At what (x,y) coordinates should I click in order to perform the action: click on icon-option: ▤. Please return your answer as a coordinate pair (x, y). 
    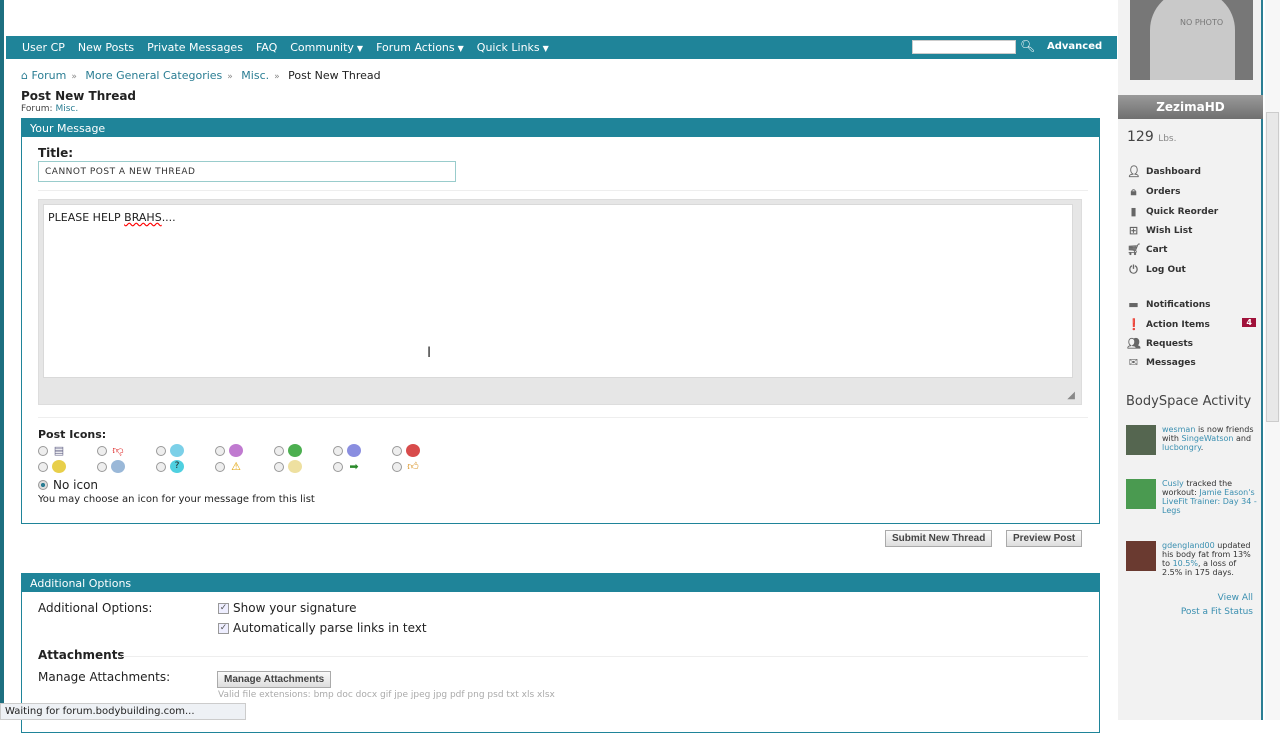
    Looking at the image, I should click on (67, 450).